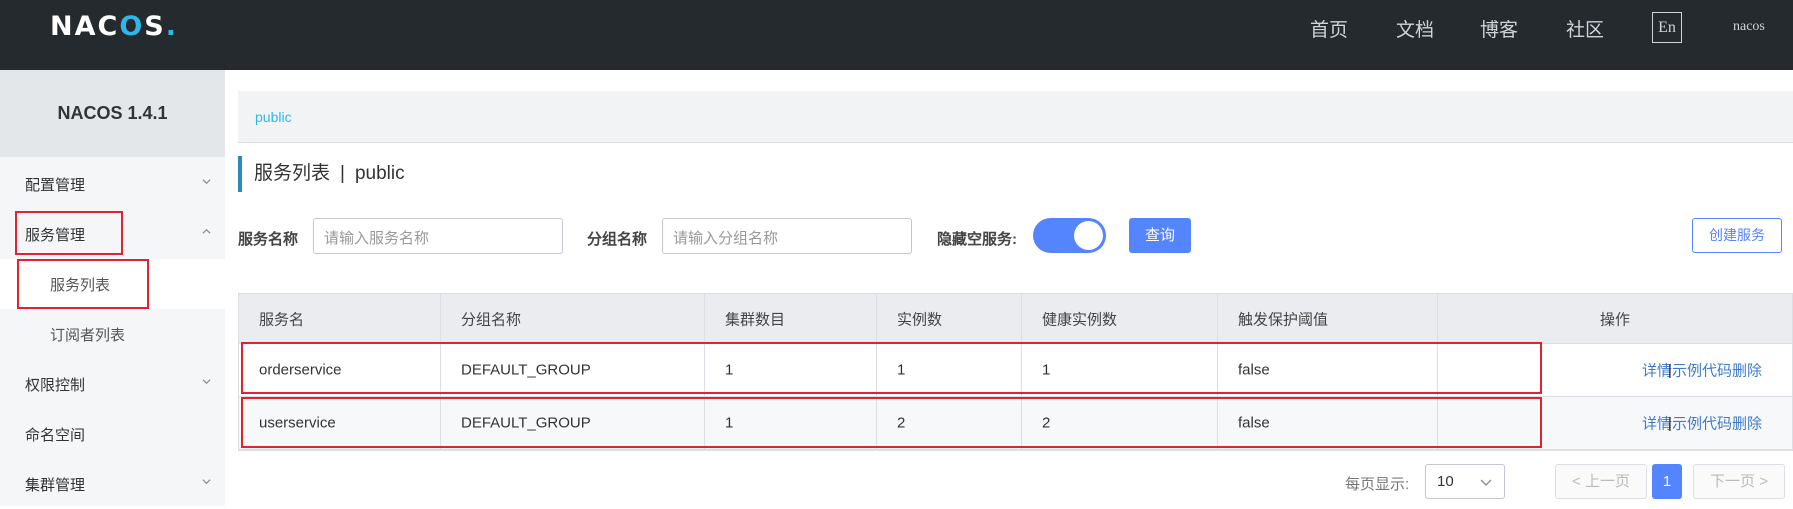  What do you see at coordinates (55, 385) in the screenshot?
I see `sidebar-item-label: 权限控制` at bounding box center [55, 385].